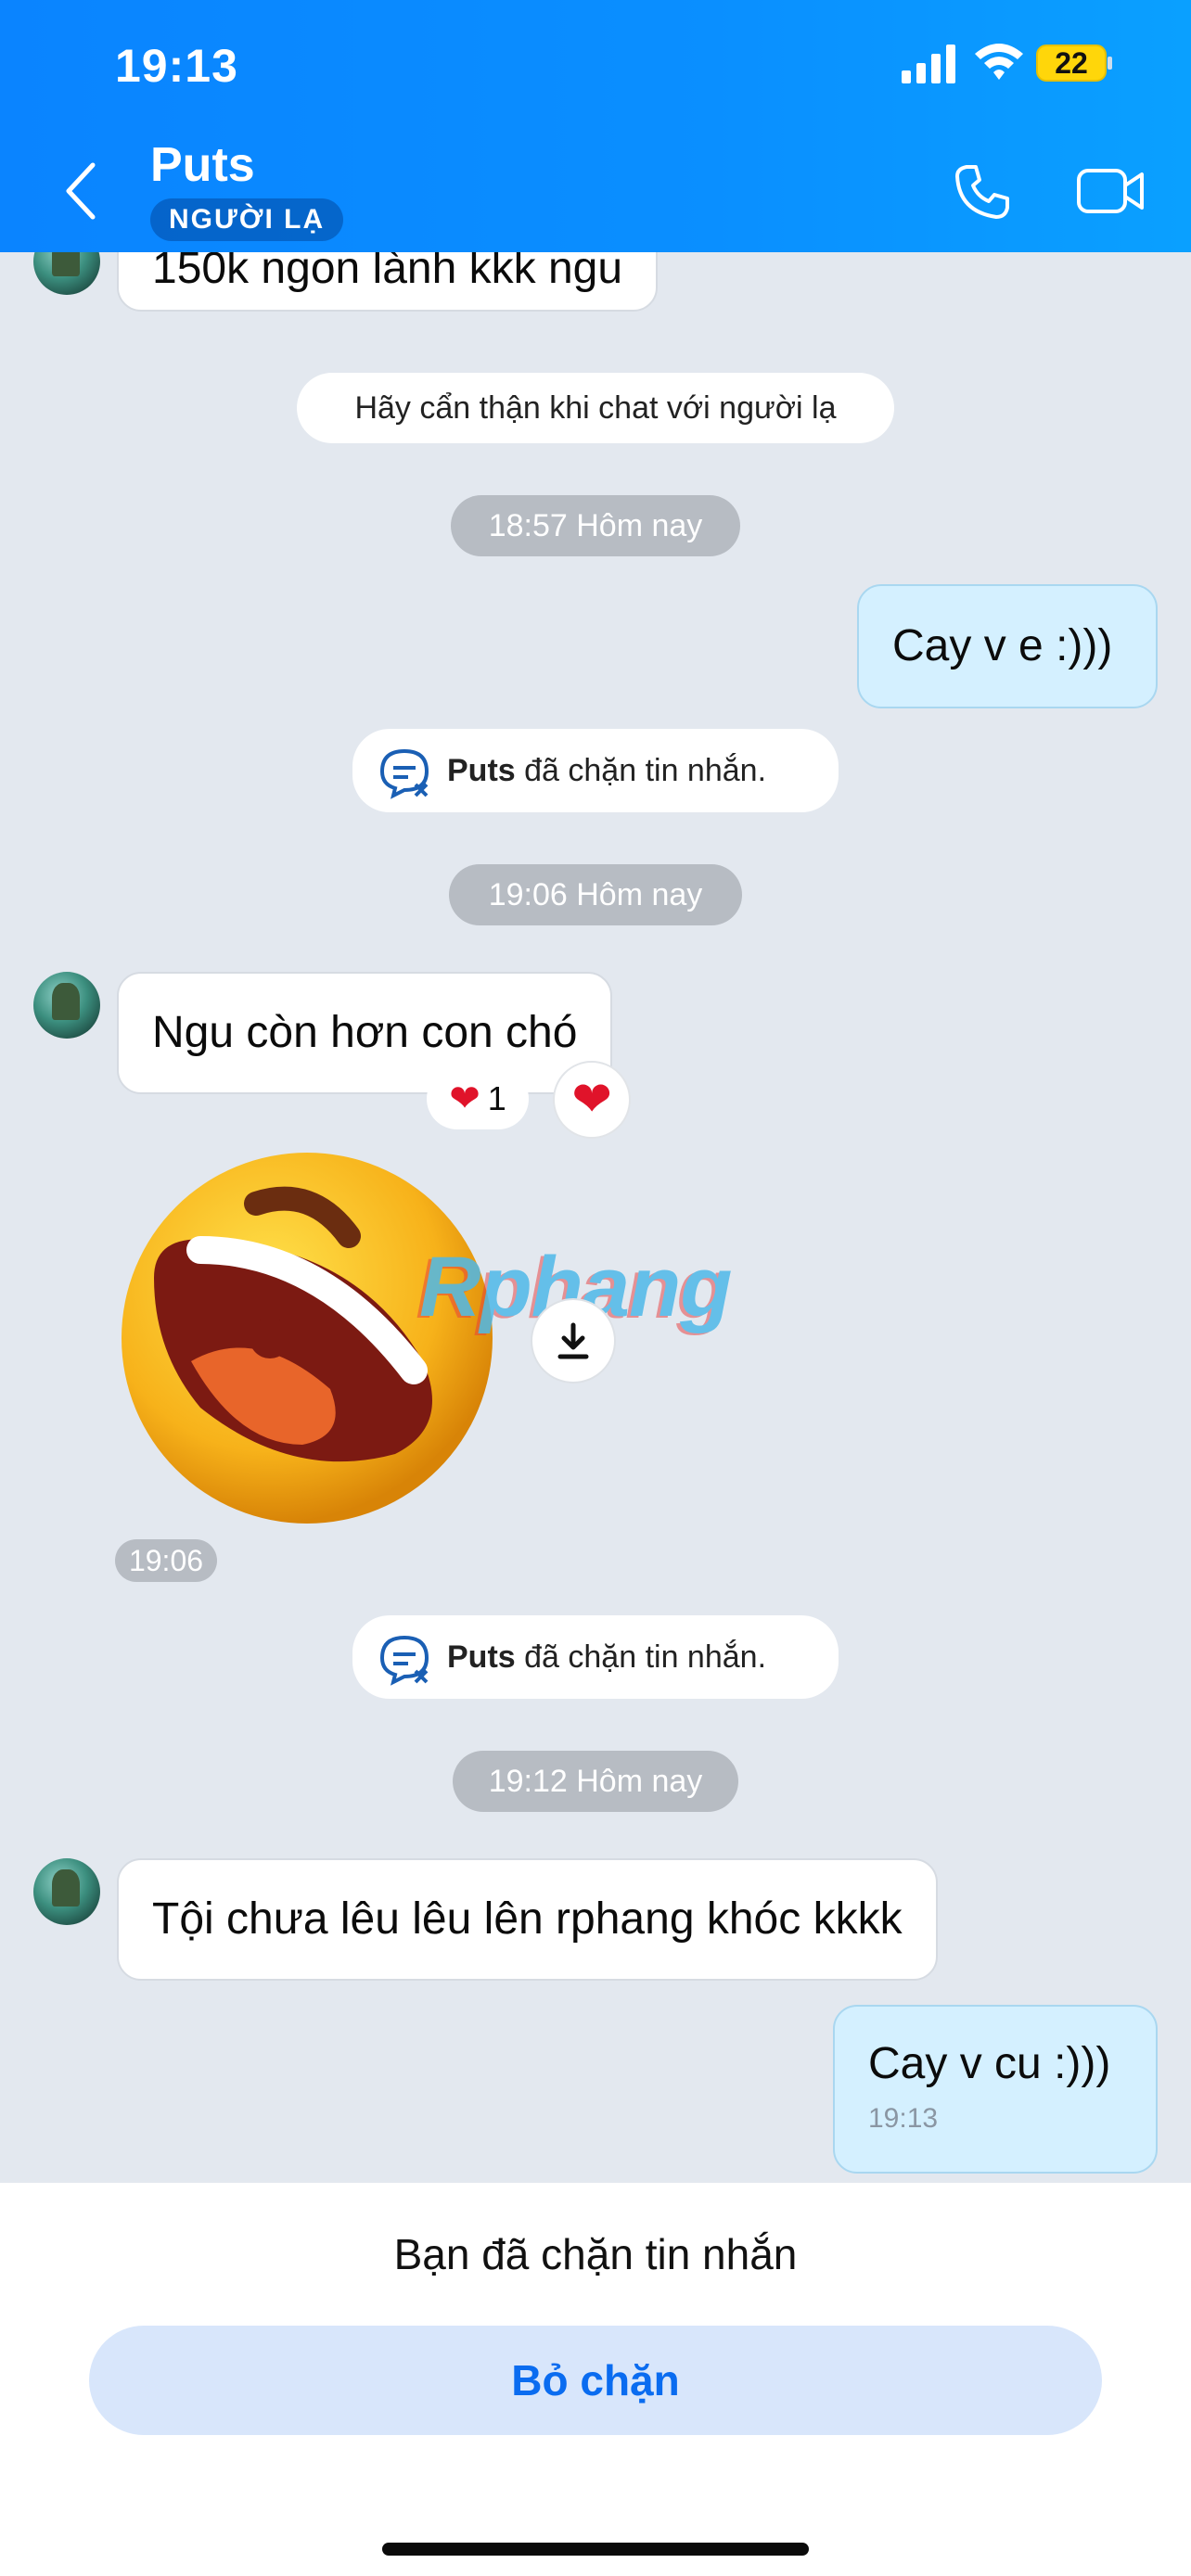 This screenshot has width=1191, height=2576. Describe the element at coordinates (247, 219) in the screenshot. I see `stranger-badge: NGƯỜI LẠ` at that location.